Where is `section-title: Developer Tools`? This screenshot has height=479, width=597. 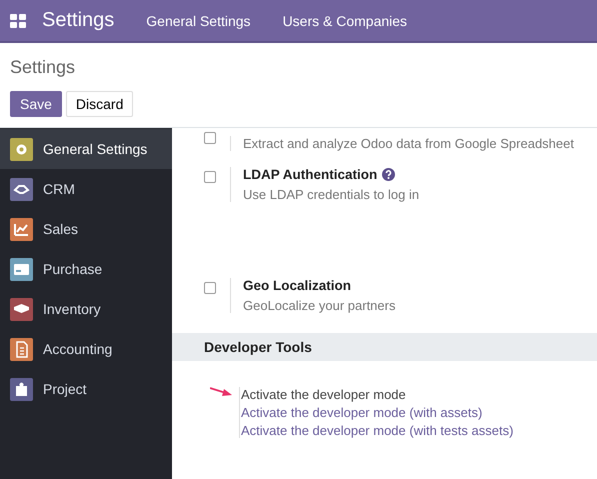 section-title: Developer Tools is located at coordinates (258, 347).